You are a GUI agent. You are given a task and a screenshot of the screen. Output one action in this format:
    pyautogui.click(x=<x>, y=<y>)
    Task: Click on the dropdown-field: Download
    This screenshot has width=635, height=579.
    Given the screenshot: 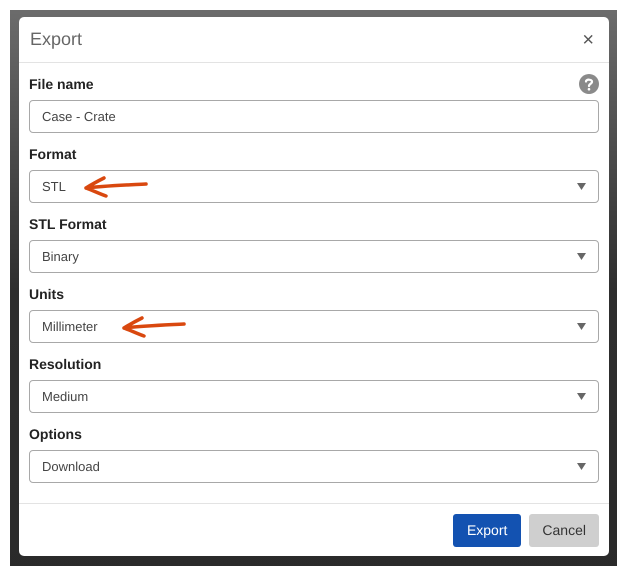 What is the action you would take?
    pyautogui.click(x=314, y=466)
    